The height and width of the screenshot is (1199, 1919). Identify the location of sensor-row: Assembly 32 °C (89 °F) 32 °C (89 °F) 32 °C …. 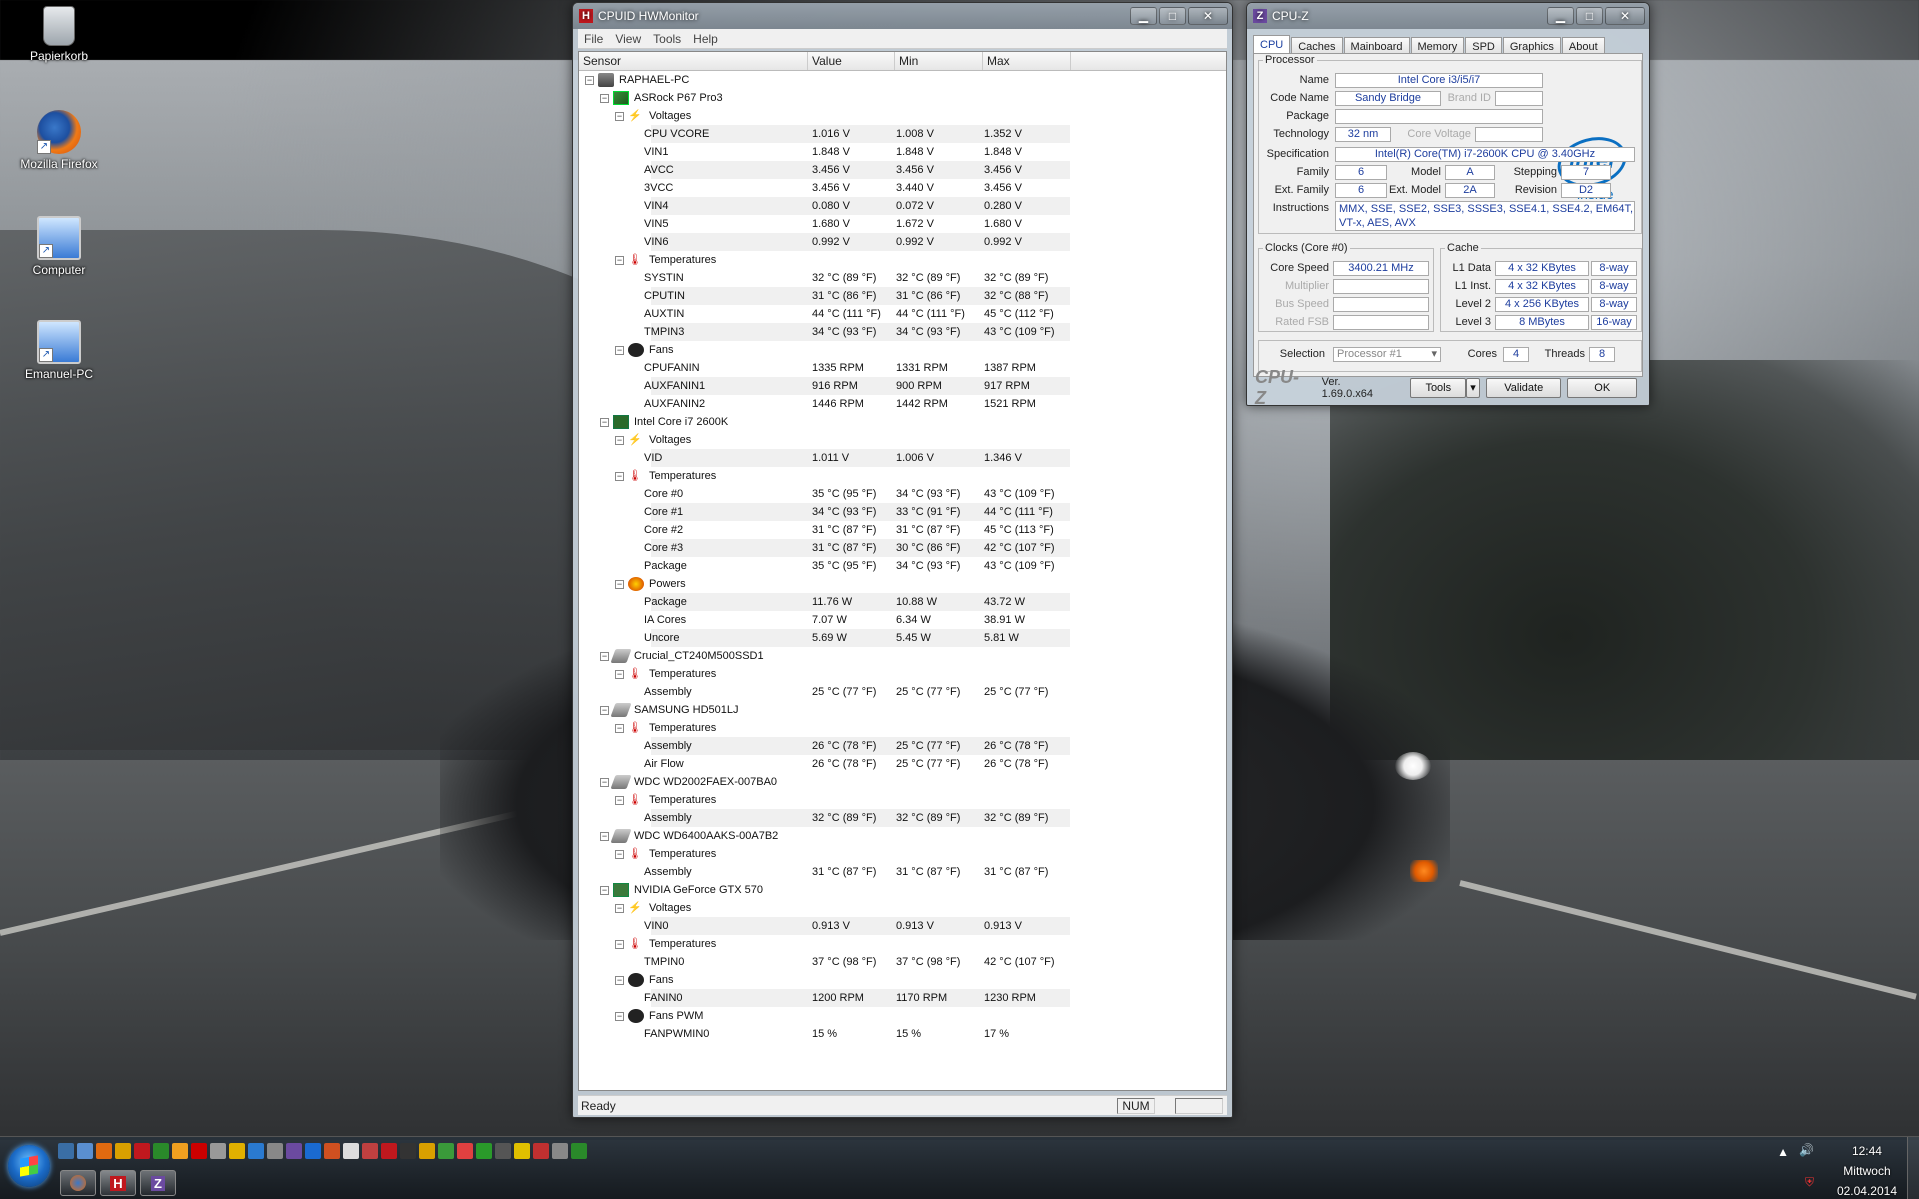
(902, 818).